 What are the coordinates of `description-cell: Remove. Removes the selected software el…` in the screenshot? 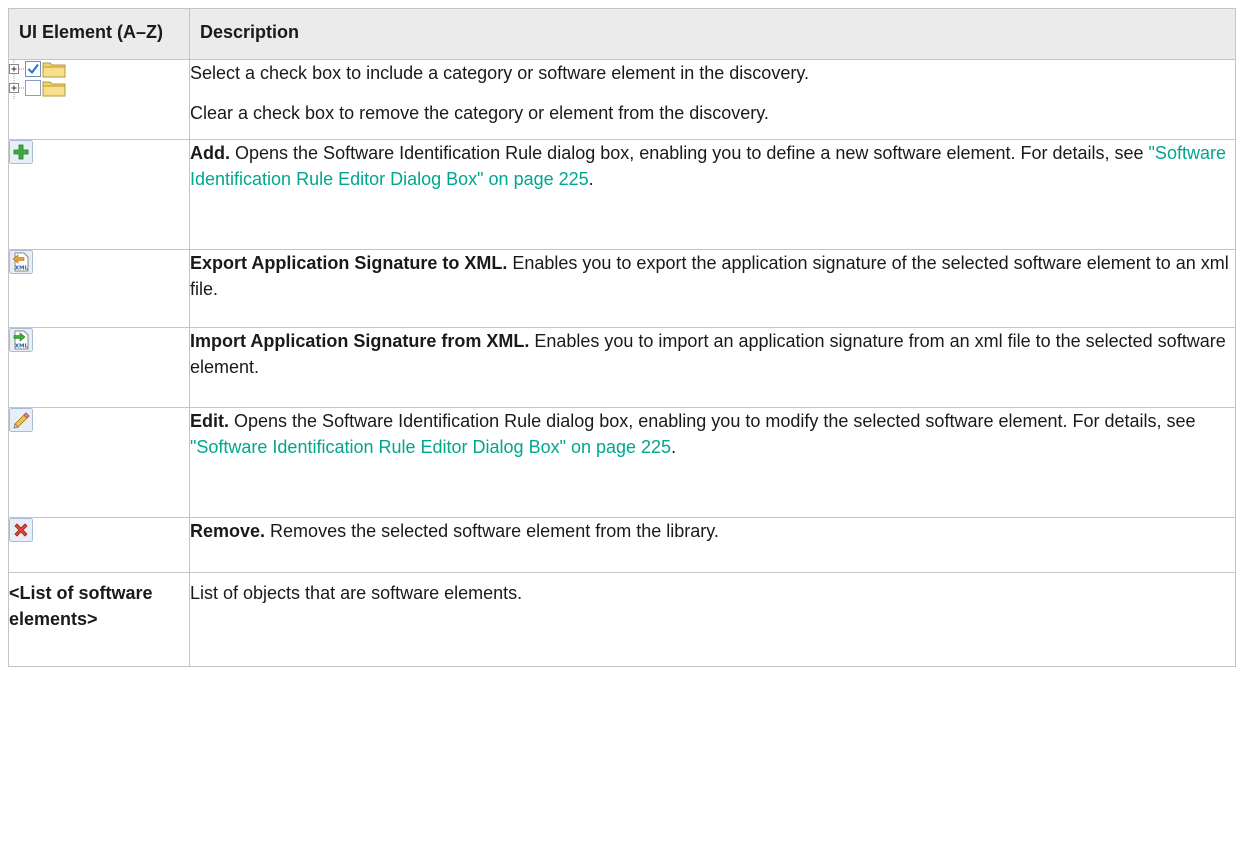 It's located at (712, 545).